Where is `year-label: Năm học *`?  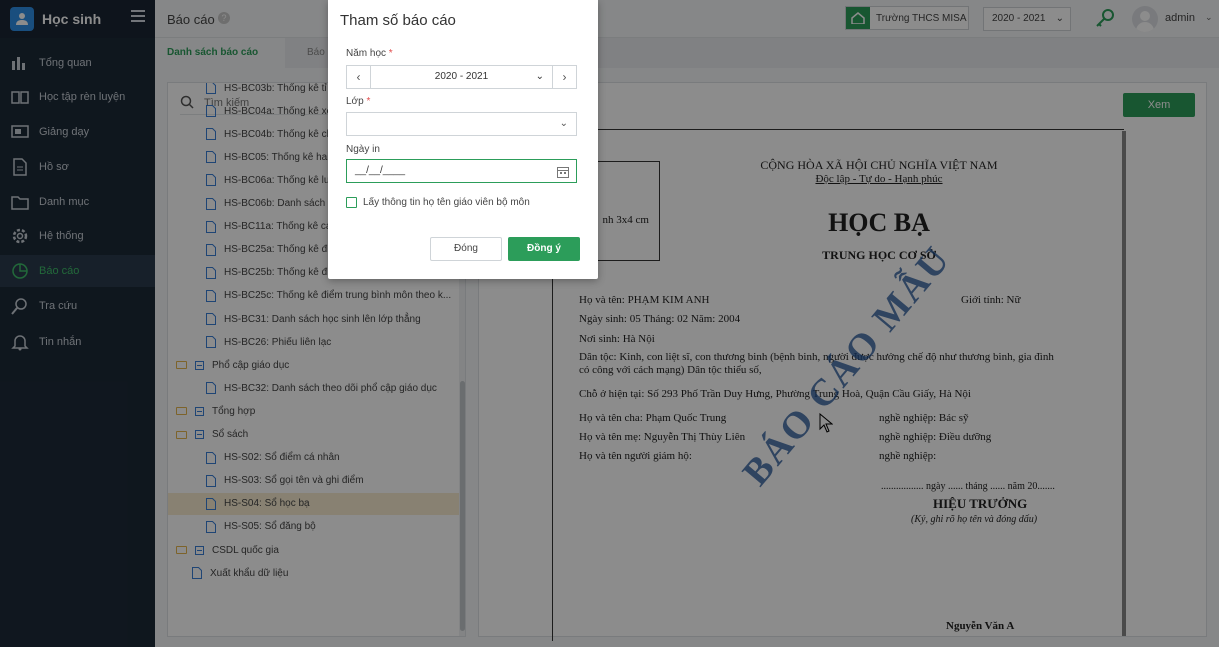
year-label: Năm học * is located at coordinates (369, 53).